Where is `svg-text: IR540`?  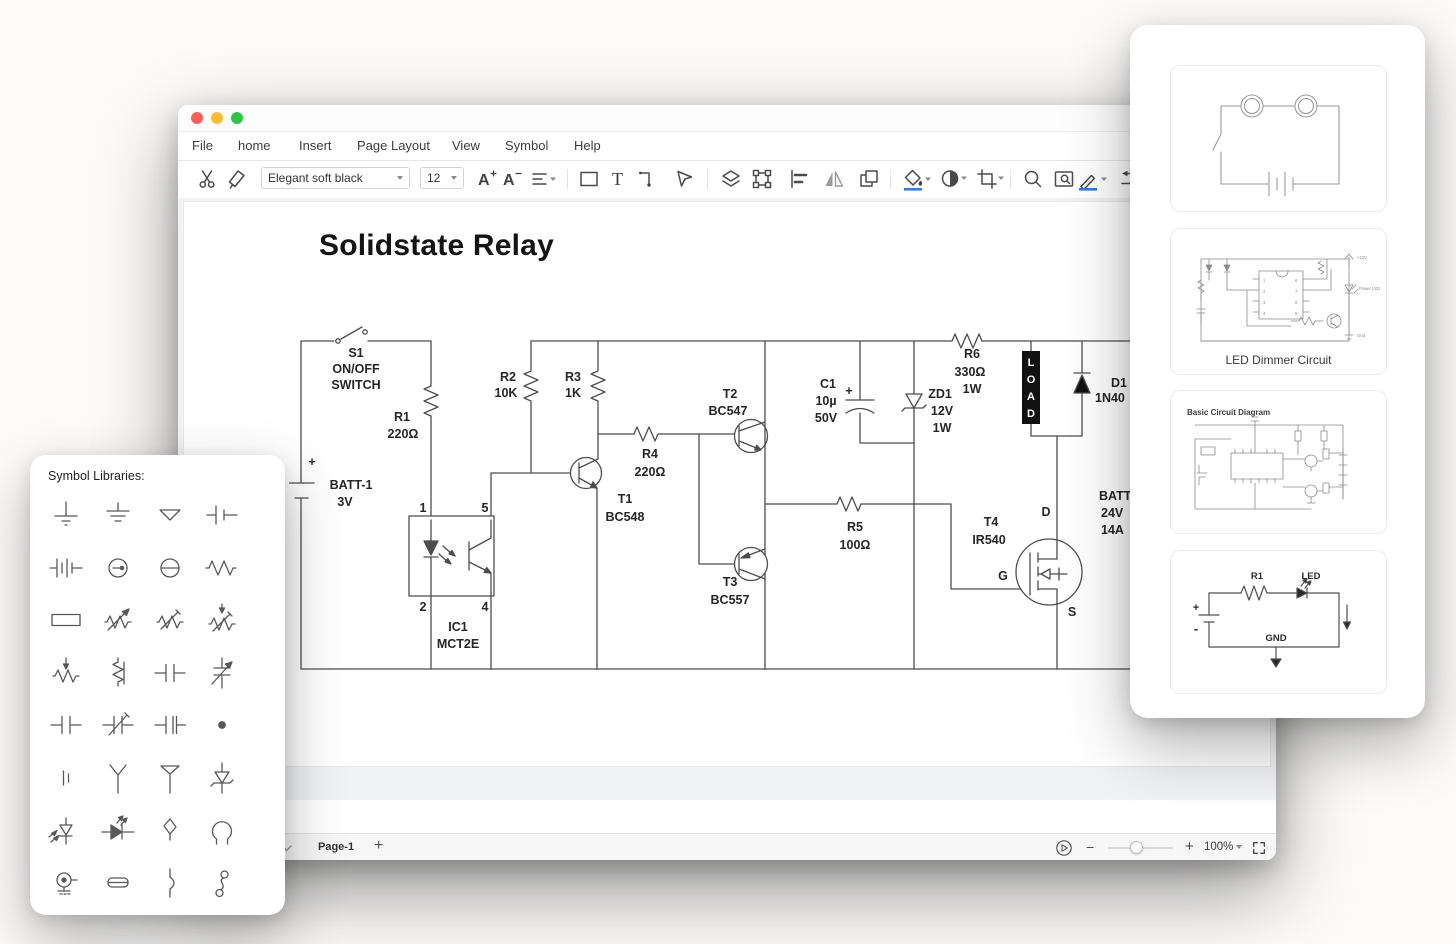 svg-text: IR540 is located at coordinates (988, 540).